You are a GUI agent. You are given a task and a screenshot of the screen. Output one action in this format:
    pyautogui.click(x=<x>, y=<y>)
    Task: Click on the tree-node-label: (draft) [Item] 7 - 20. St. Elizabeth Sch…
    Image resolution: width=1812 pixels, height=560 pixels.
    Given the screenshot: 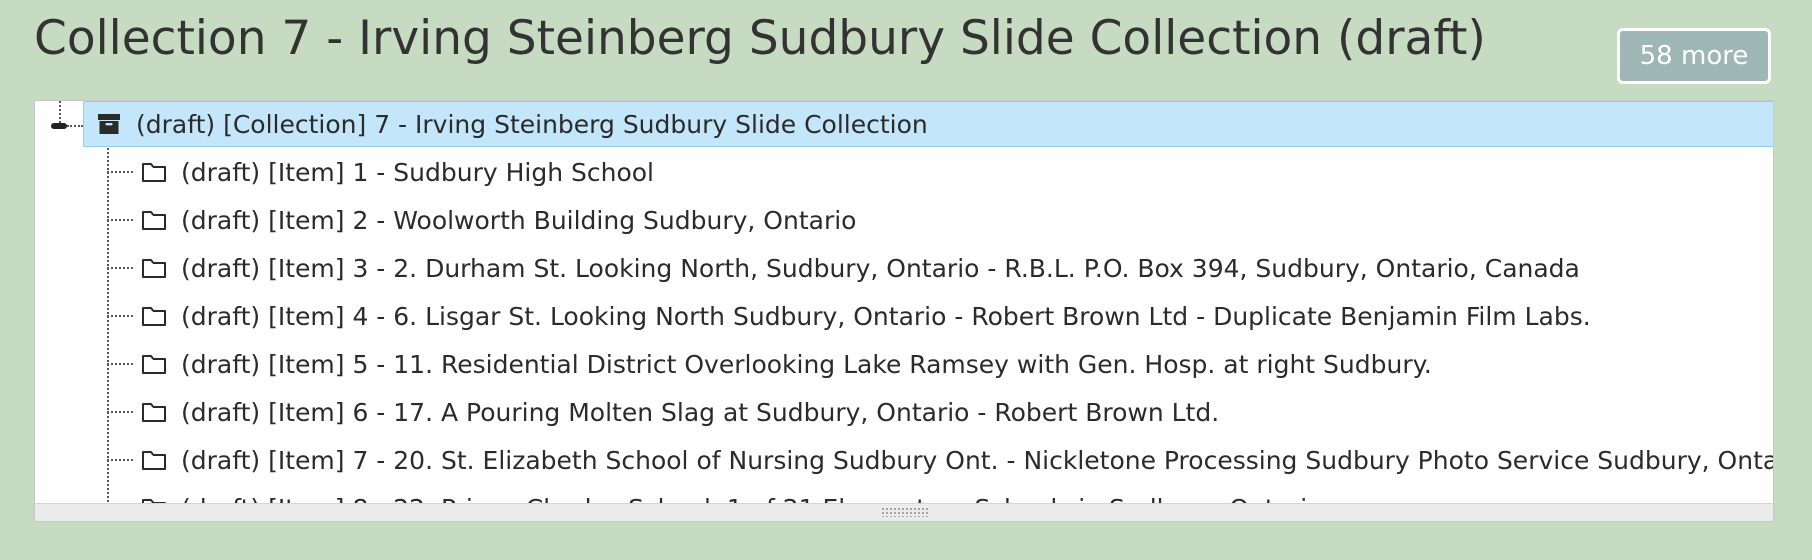 What is the action you would take?
    pyautogui.click(x=977, y=460)
    